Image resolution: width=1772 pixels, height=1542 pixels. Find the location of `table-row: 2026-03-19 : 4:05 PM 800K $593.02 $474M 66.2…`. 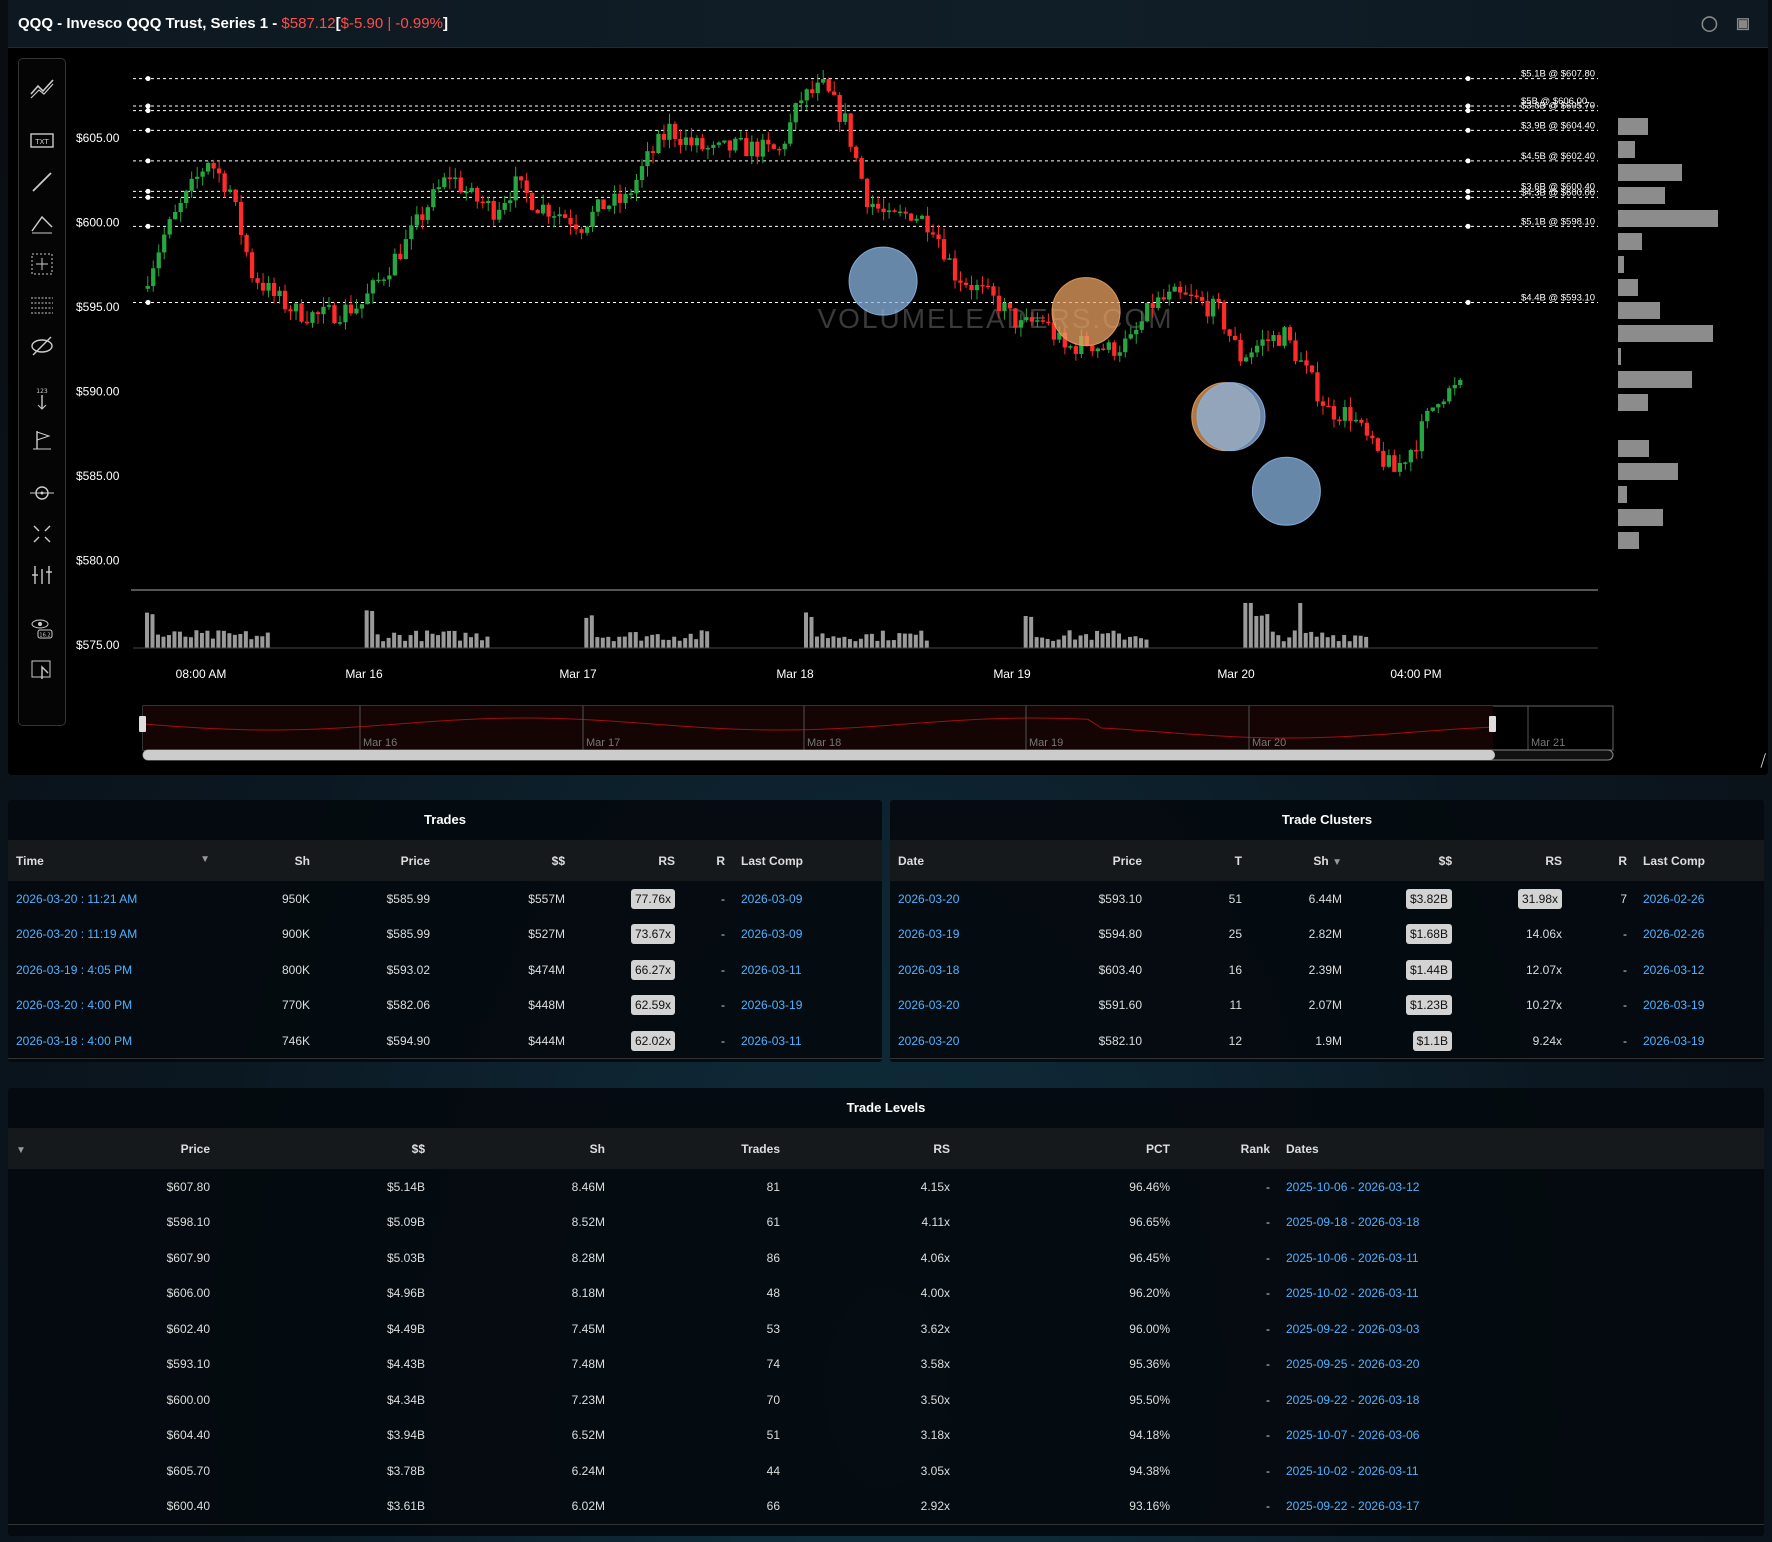

table-row: 2026-03-19 : 4:05 PM 800K $593.02 $474M 66.2… is located at coordinates (445, 970).